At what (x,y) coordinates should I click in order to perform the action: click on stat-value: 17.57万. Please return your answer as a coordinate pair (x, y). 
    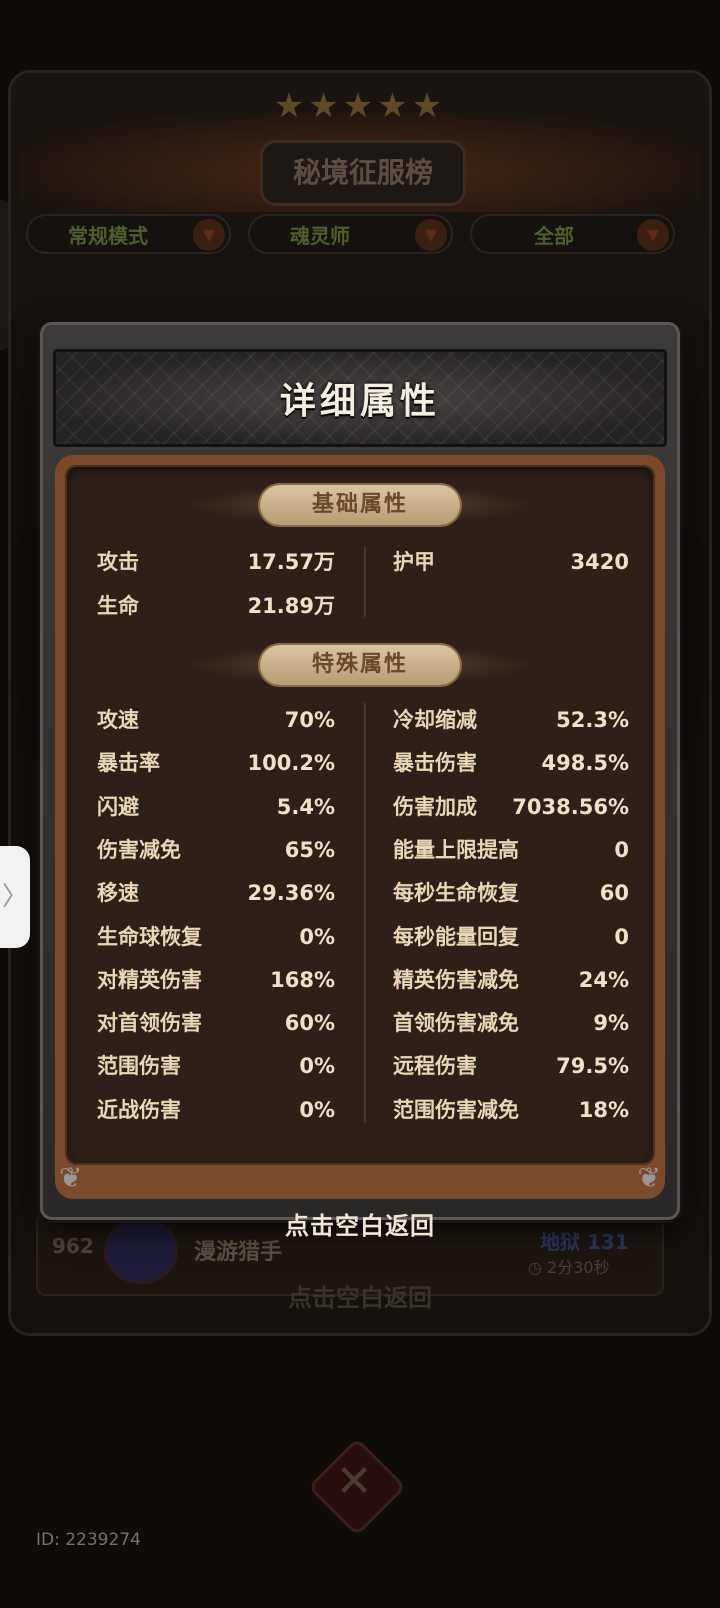
    Looking at the image, I should click on (291, 562).